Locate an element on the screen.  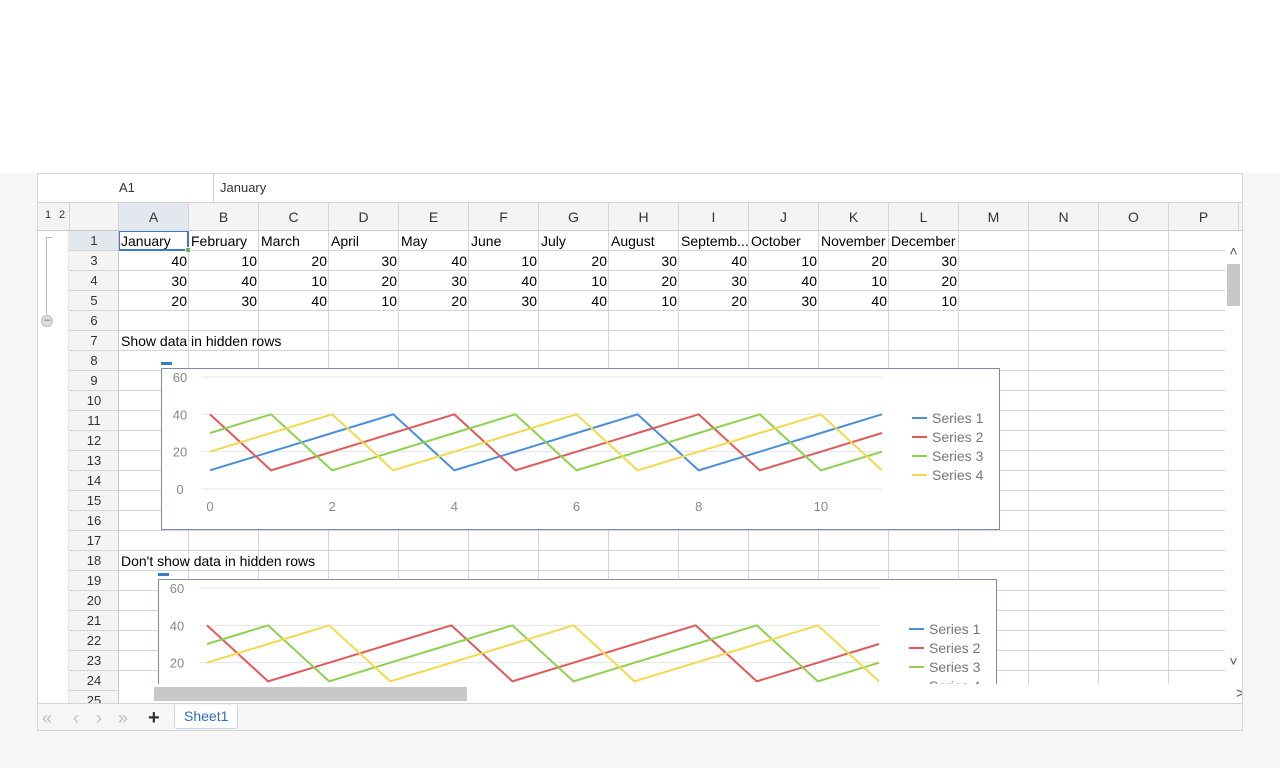
row-header-23: 23 is located at coordinates (93, 661).